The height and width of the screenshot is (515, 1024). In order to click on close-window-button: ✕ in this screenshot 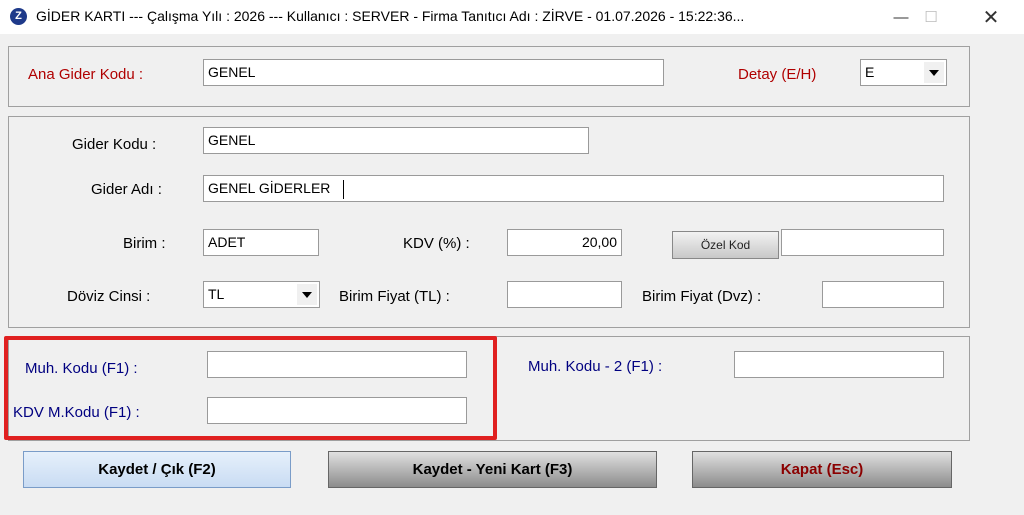, I will do `click(991, 17)`.